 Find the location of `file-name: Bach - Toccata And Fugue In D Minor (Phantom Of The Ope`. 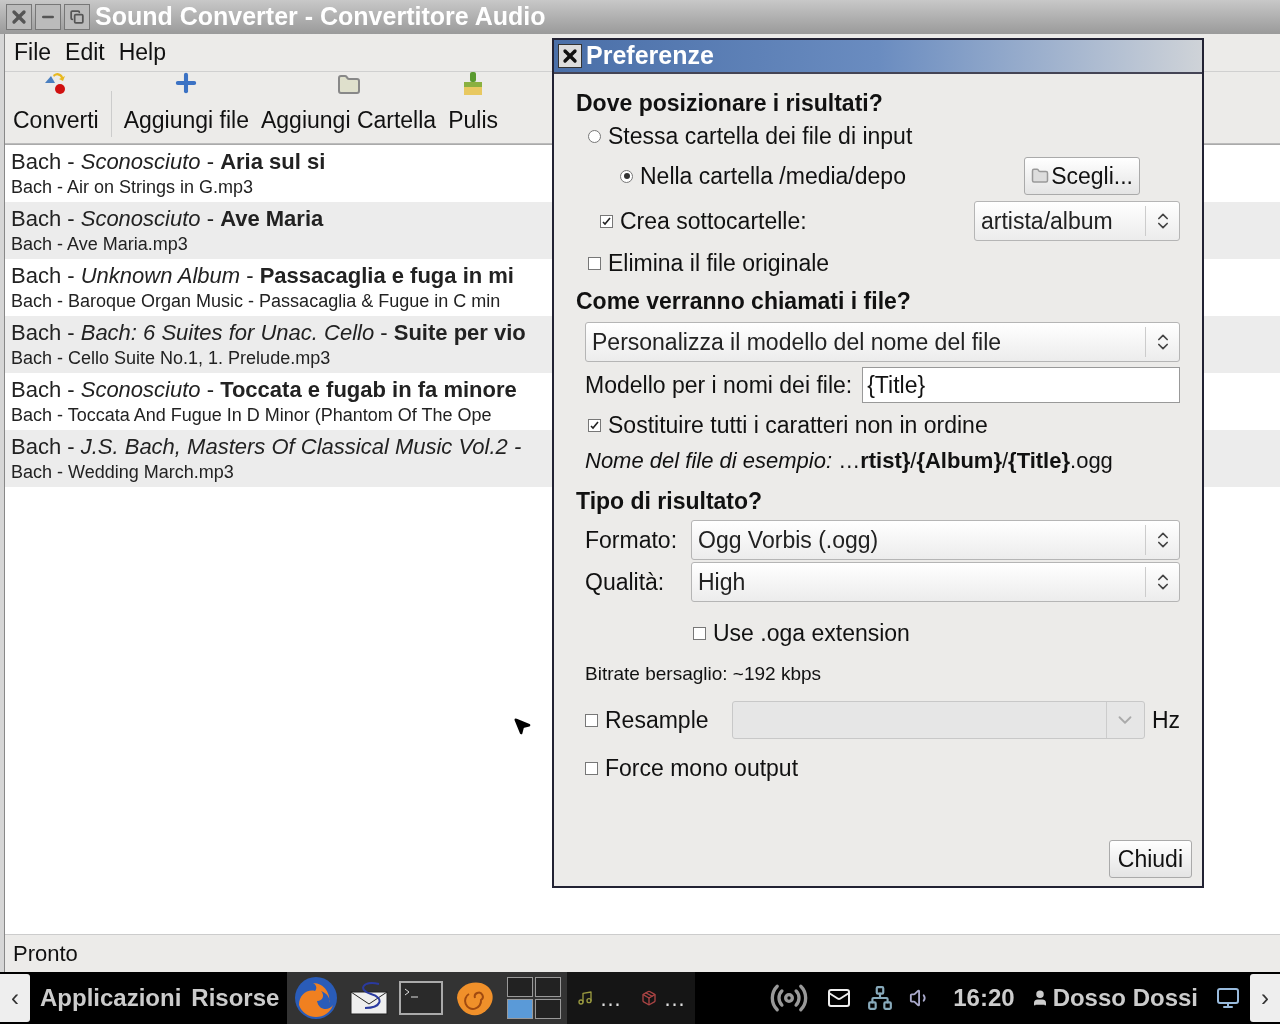

file-name: Bach - Toccata And Fugue In D Minor (Phantom Of The Ope is located at coordinates (251, 415).